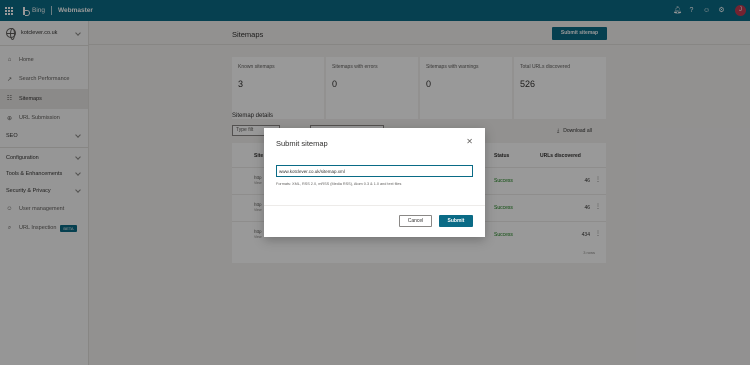  I want to click on sitemap-url-input, so click(374, 171).